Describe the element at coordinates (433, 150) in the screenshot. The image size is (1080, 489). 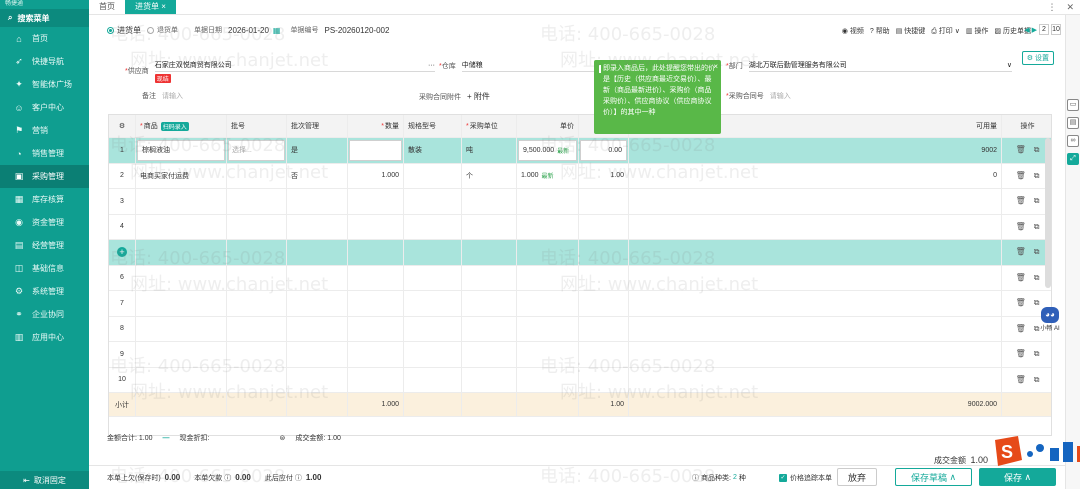
I see `cell-spec: 散装` at that location.